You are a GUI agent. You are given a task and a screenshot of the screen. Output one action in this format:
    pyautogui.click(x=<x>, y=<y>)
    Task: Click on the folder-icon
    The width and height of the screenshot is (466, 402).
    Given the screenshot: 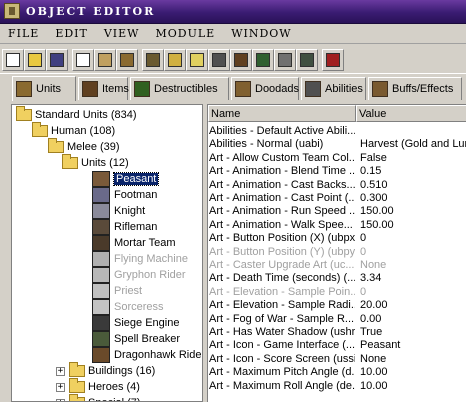 What is the action you would take?
    pyautogui.click(x=56, y=145)
    